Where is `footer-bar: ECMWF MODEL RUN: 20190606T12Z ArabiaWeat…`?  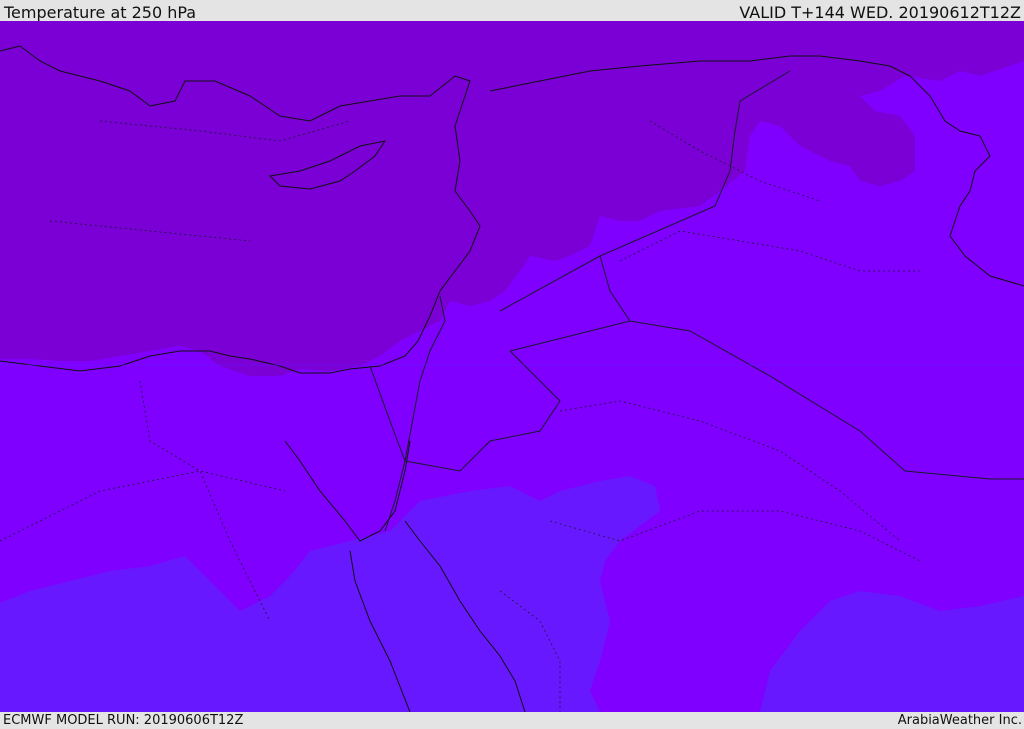 footer-bar: ECMWF MODEL RUN: 20190606T12Z ArabiaWeat… is located at coordinates (512, 720).